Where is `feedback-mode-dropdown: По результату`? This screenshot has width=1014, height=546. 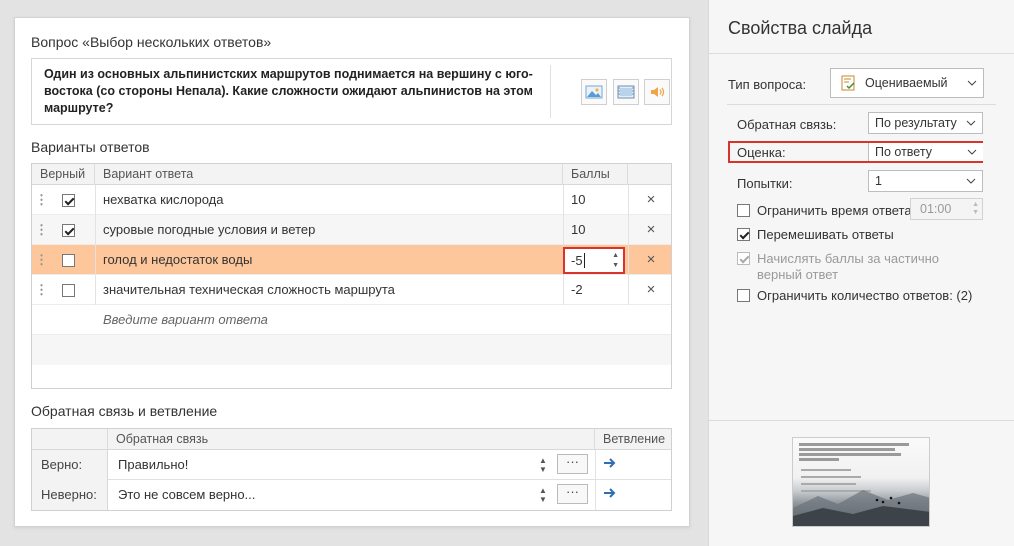
feedback-mode-dropdown: По результату is located at coordinates (925, 123).